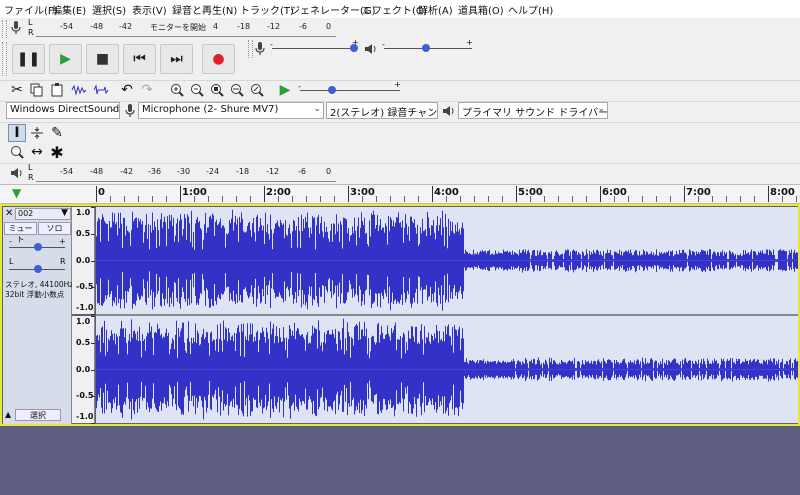  What do you see at coordinates (102, 59) in the screenshot?
I see `stop-button: ■` at bounding box center [102, 59].